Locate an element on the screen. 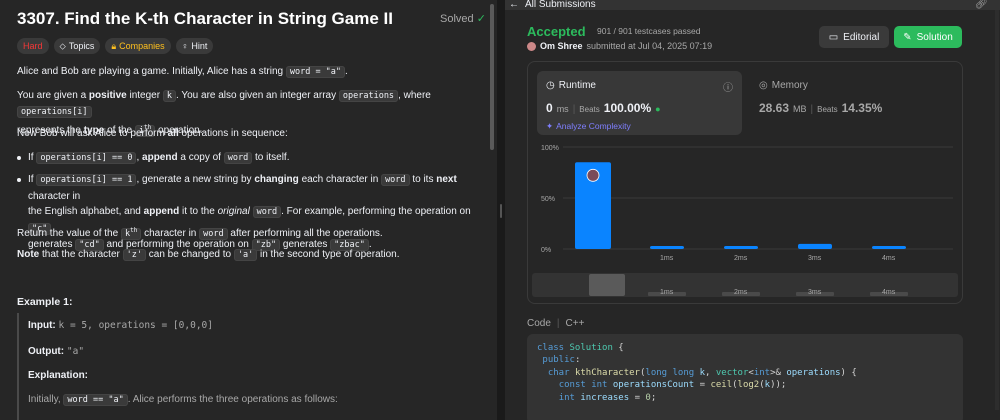 The image size is (1000, 420). analyze-label: Analyze Complexity is located at coordinates (593, 126).